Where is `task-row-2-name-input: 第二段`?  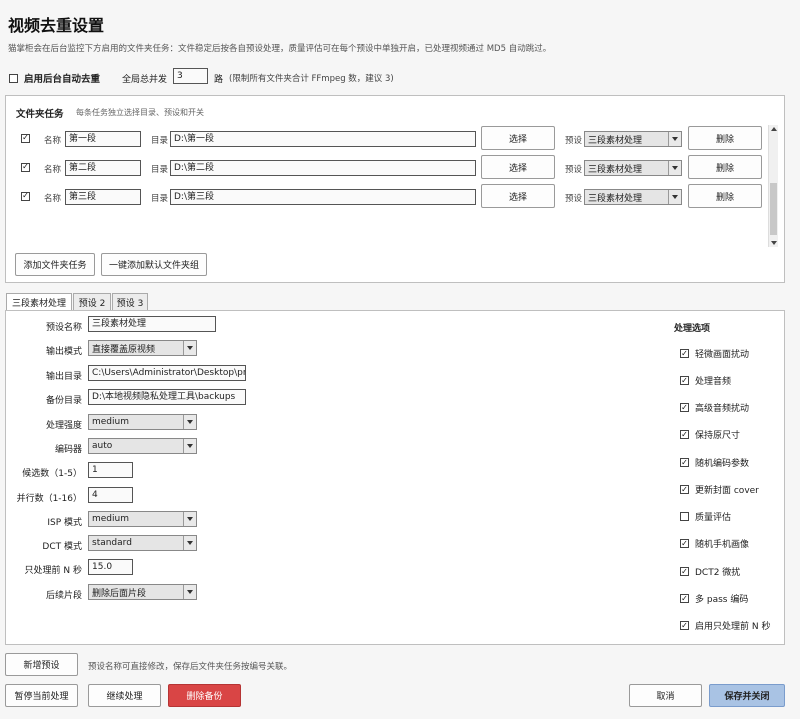
task-row-2-name-input: 第二段 is located at coordinates (103, 168).